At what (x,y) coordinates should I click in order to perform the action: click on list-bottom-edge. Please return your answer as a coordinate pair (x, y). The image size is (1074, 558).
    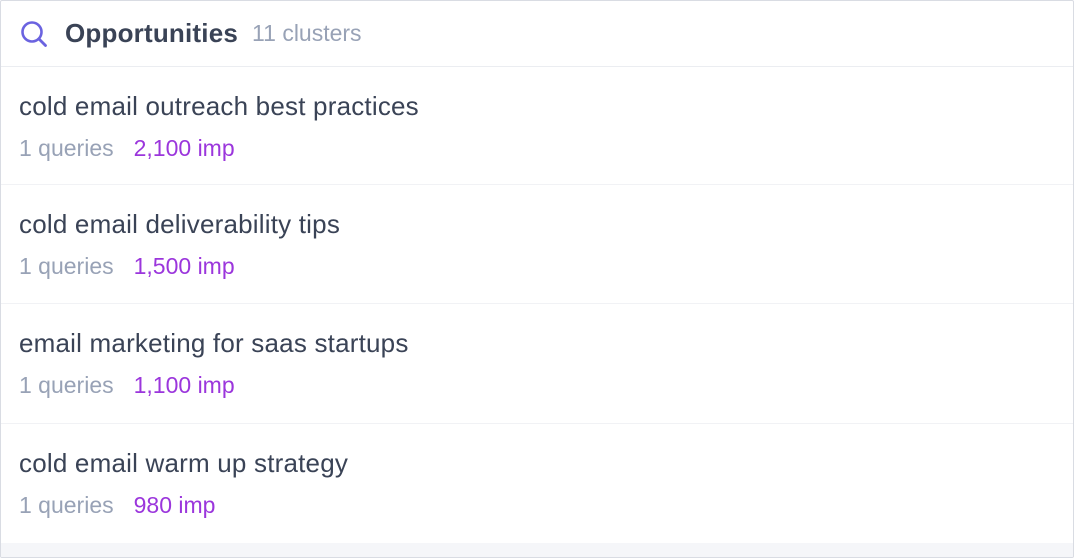
    Looking at the image, I should click on (537, 550).